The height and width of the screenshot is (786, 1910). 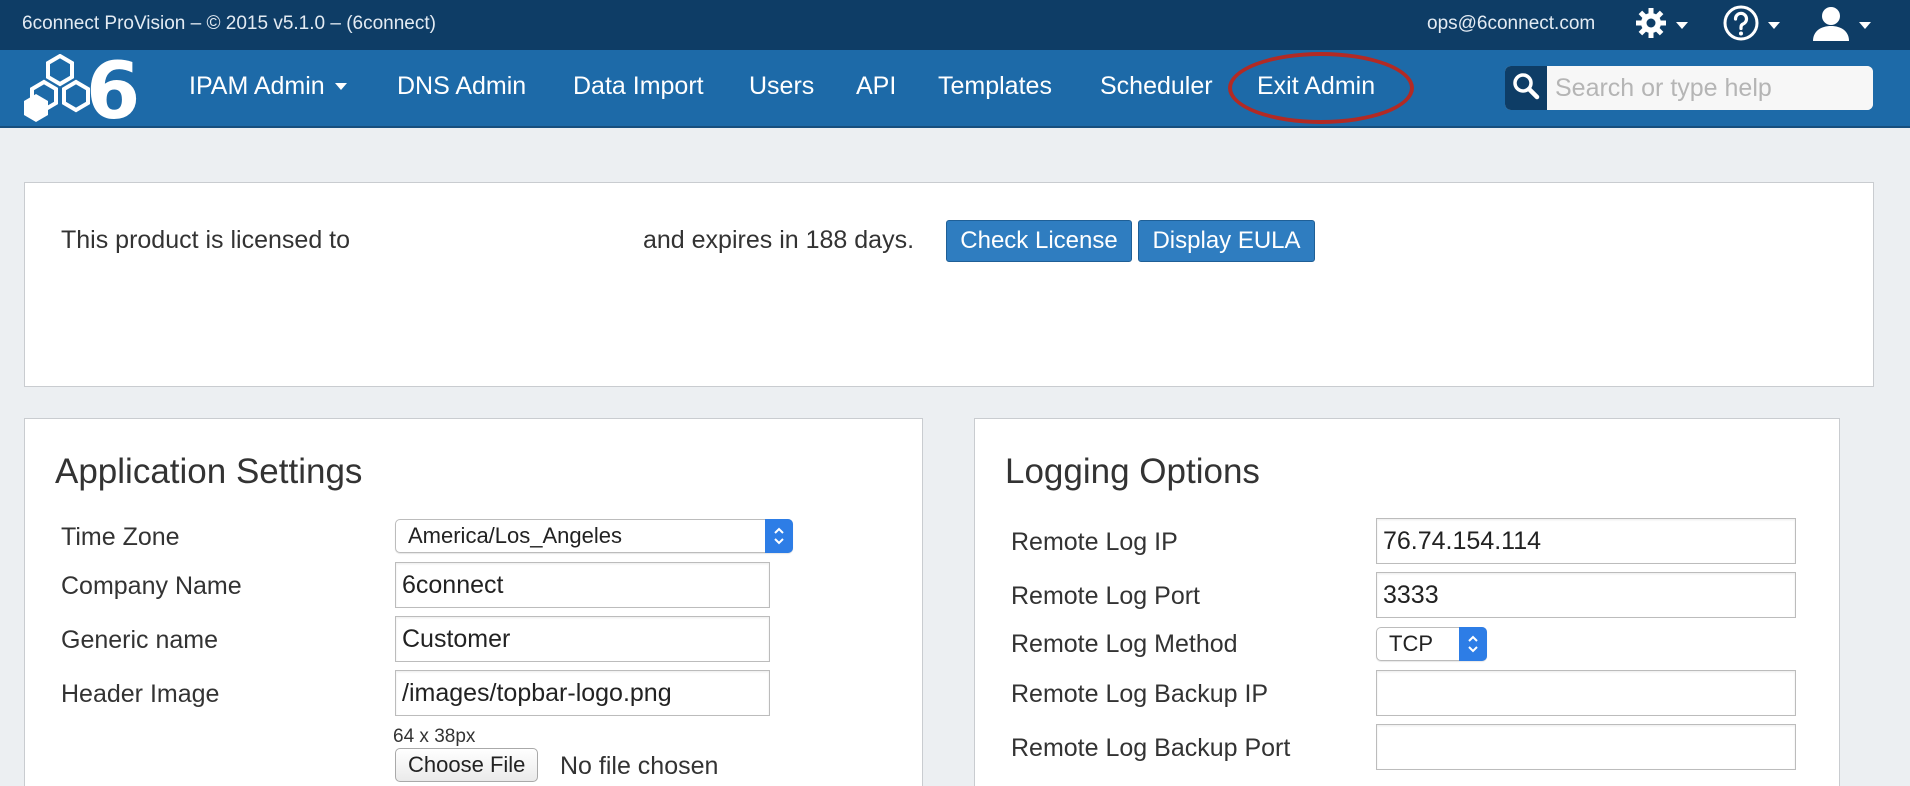 I want to click on application-settings-title: Application Settings, so click(x=209, y=471).